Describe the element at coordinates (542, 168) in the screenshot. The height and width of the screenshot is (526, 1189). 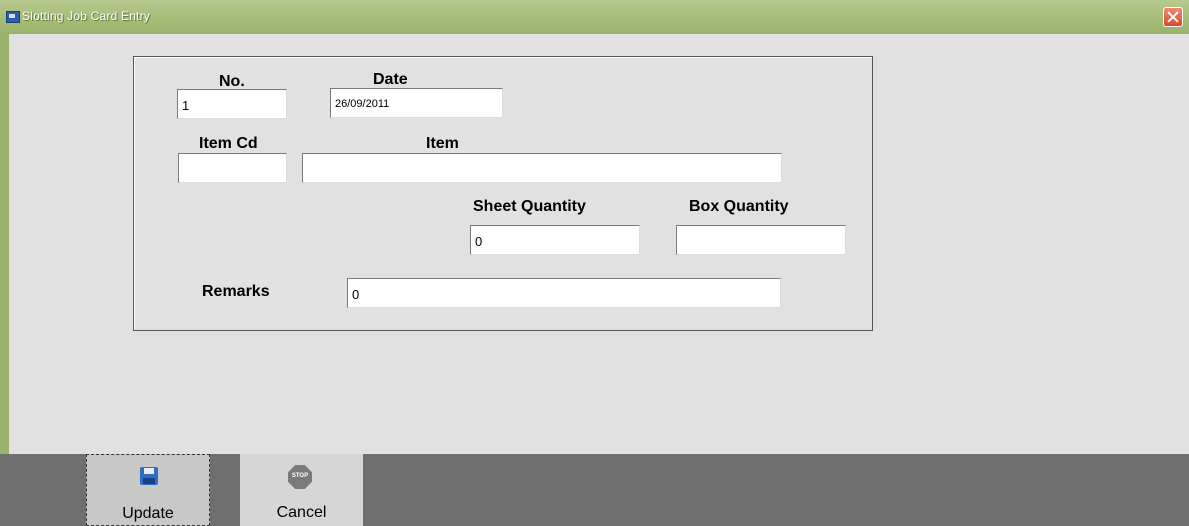
I see `item-field` at that location.